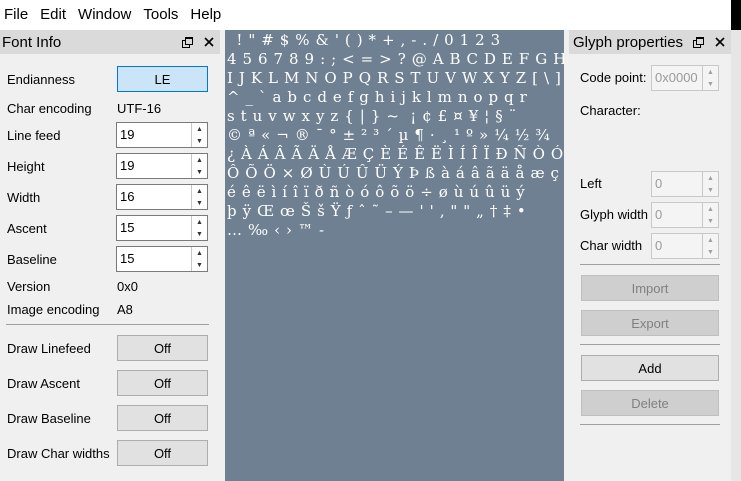 The image size is (741, 481). I want to click on menu-edit: Edit, so click(54, 15).